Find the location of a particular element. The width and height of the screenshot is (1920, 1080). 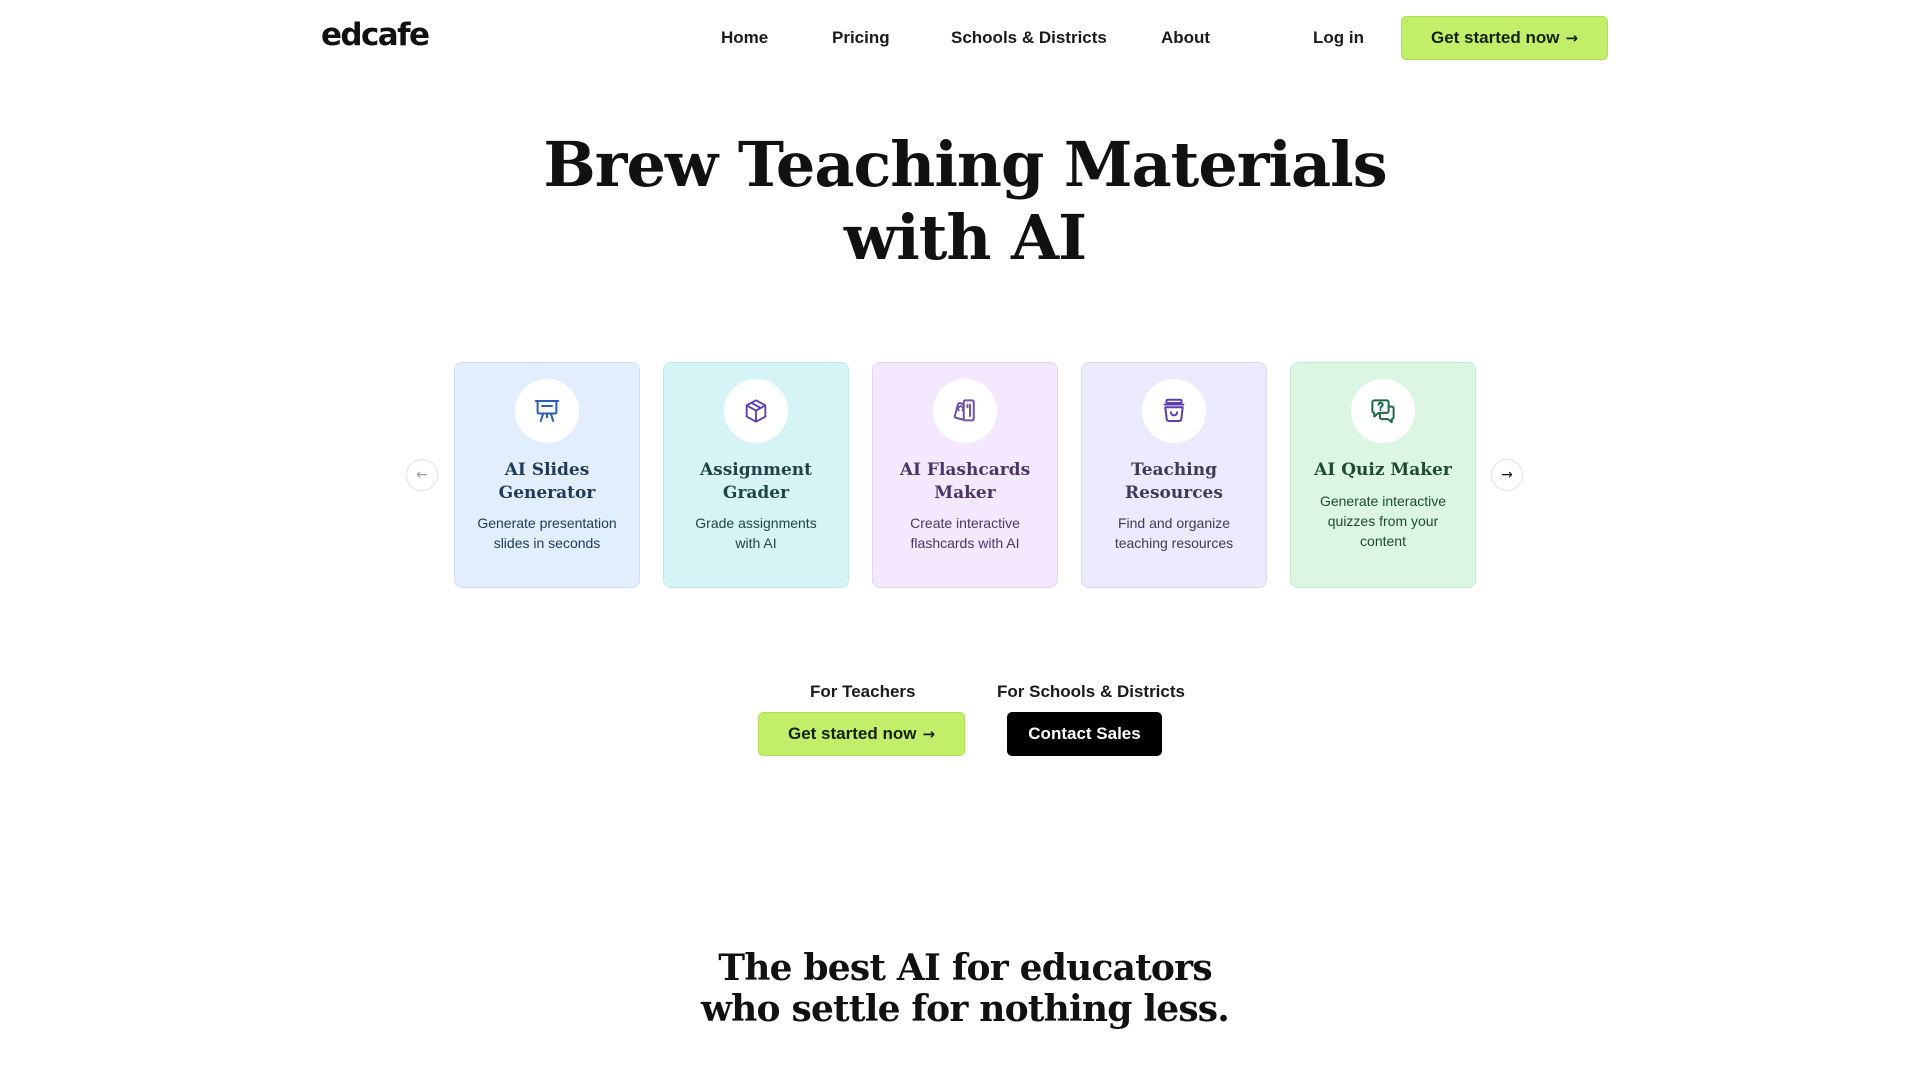

card-description: Grade assignments with AI is located at coordinates (756, 533).